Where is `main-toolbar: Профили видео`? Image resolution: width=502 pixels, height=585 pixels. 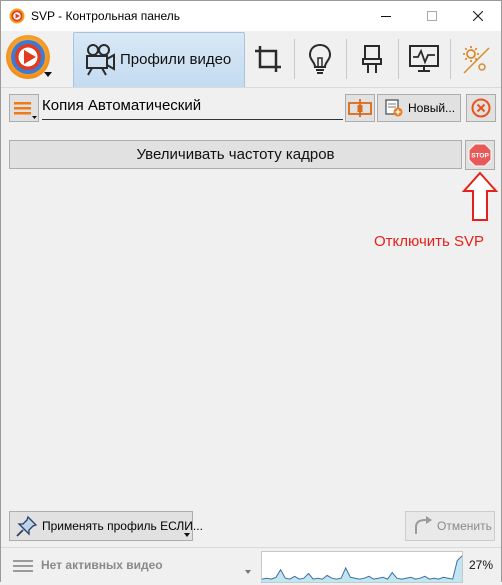 main-toolbar: Профили видео is located at coordinates (251, 59).